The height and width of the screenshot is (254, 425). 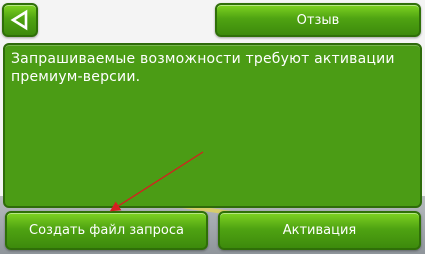 I want to click on back-arrow-icon, so click(x=19, y=20).